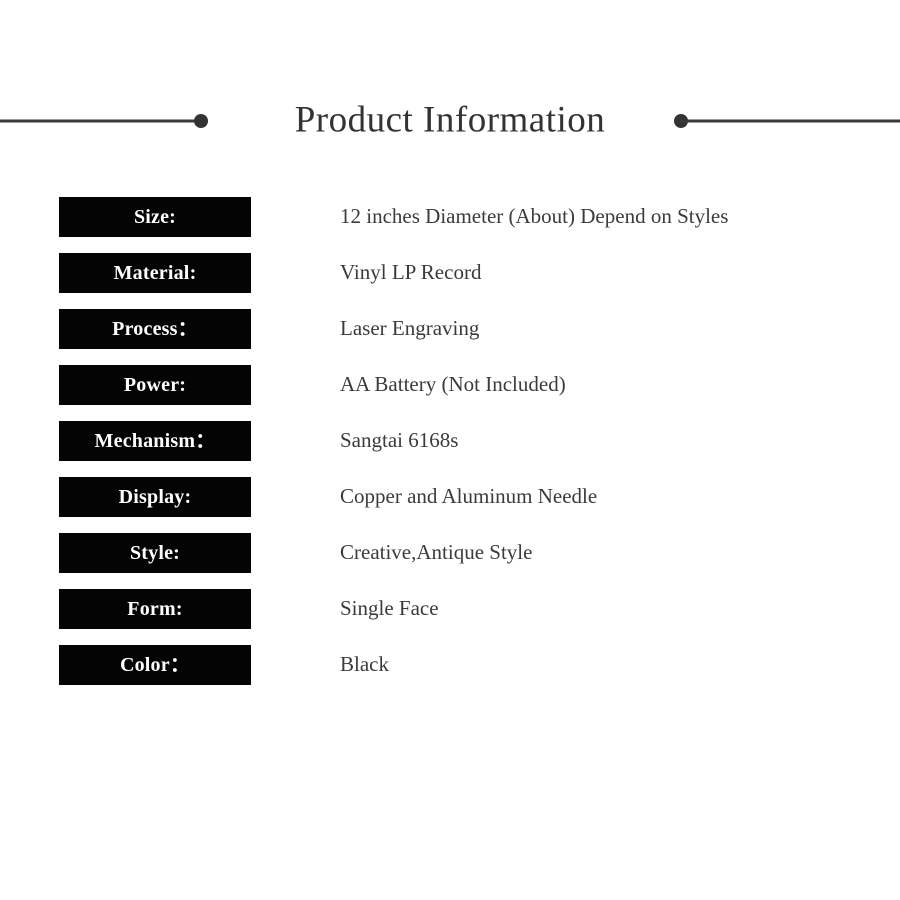 This screenshot has width=900, height=900. What do you see at coordinates (399, 440) in the screenshot?
I see `spec-value-mechanism: Sangtai 6168s` at bounding box center [399, 440].